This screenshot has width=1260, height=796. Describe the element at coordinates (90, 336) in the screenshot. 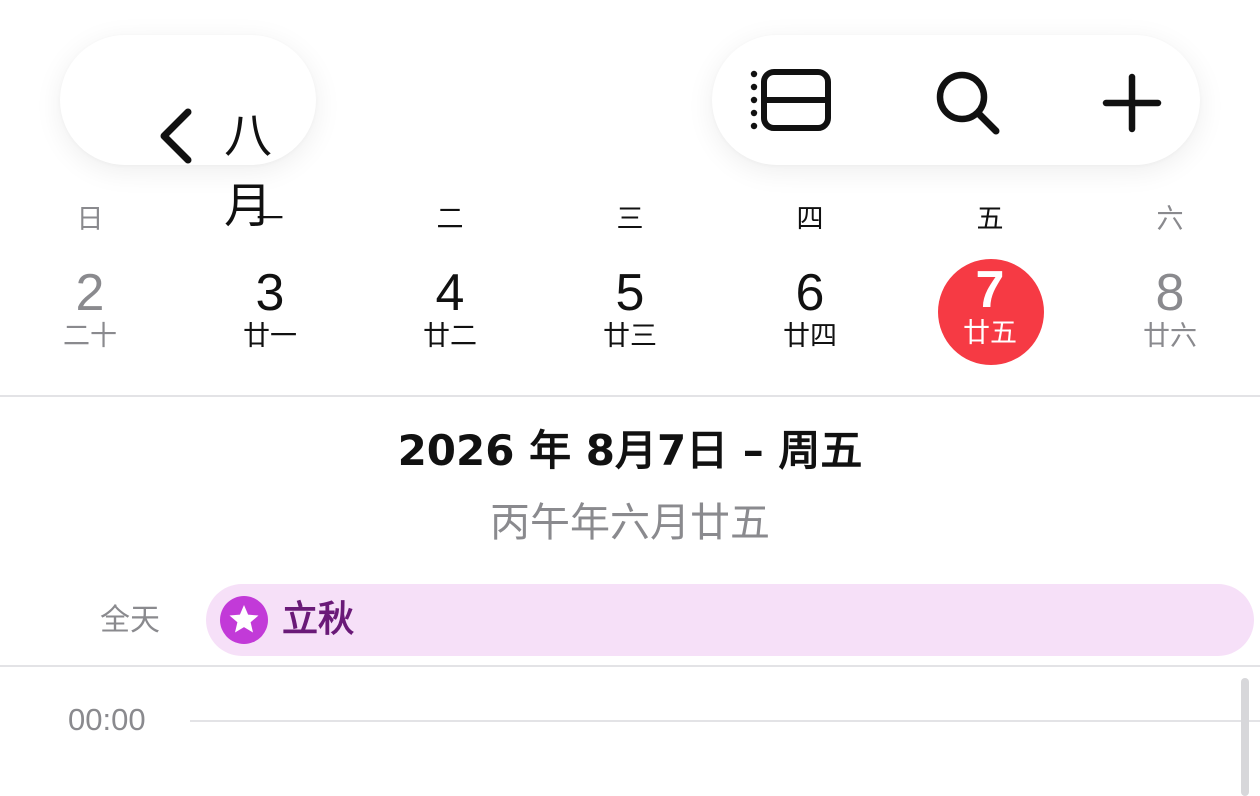

I see `lunar-date: 二十` at that location.